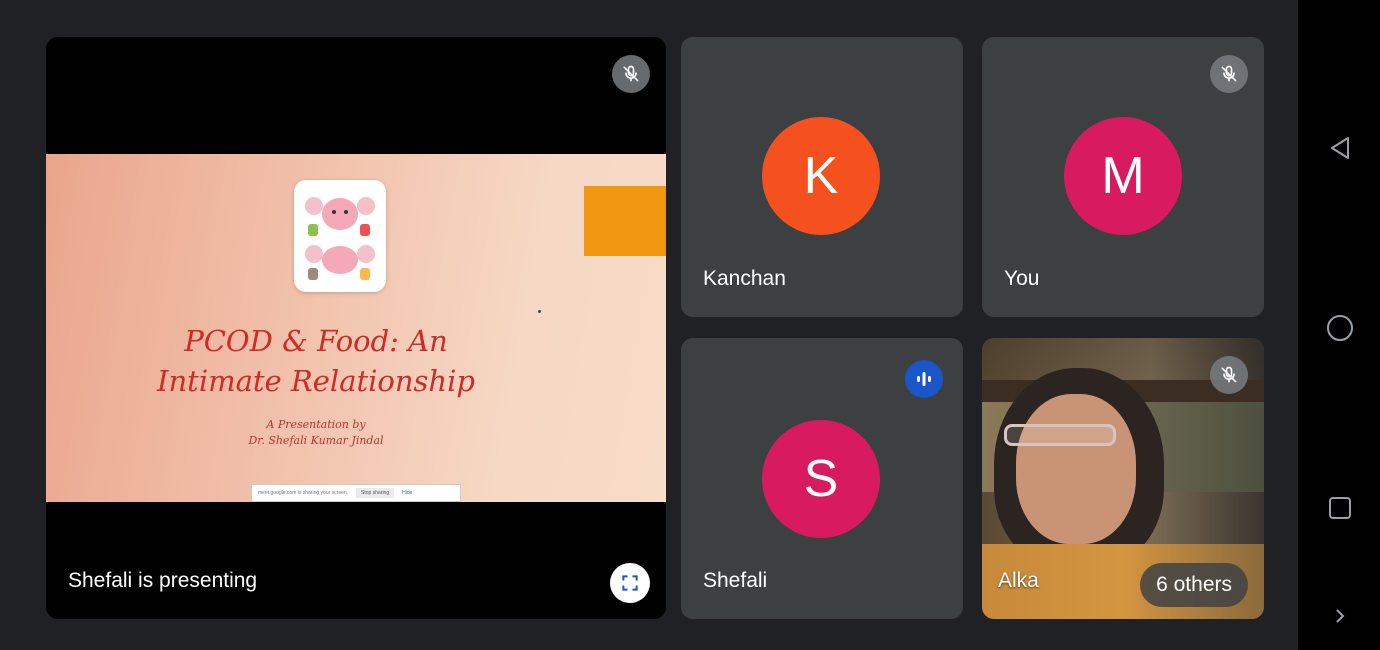  I want to click on video-person-glasses, so click(1060, 435).